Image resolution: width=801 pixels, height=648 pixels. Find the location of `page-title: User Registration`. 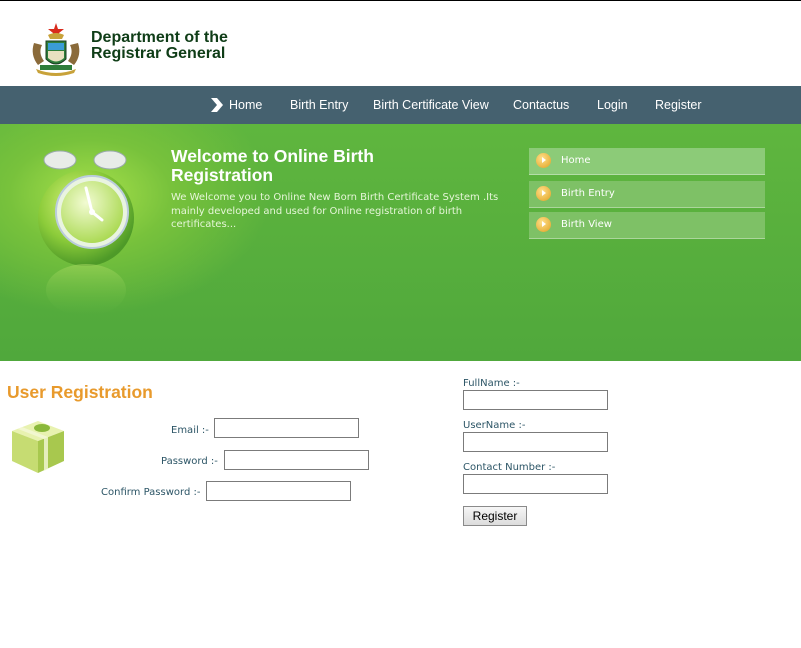

page-title: User Registration is located at coordinates (80, 392).